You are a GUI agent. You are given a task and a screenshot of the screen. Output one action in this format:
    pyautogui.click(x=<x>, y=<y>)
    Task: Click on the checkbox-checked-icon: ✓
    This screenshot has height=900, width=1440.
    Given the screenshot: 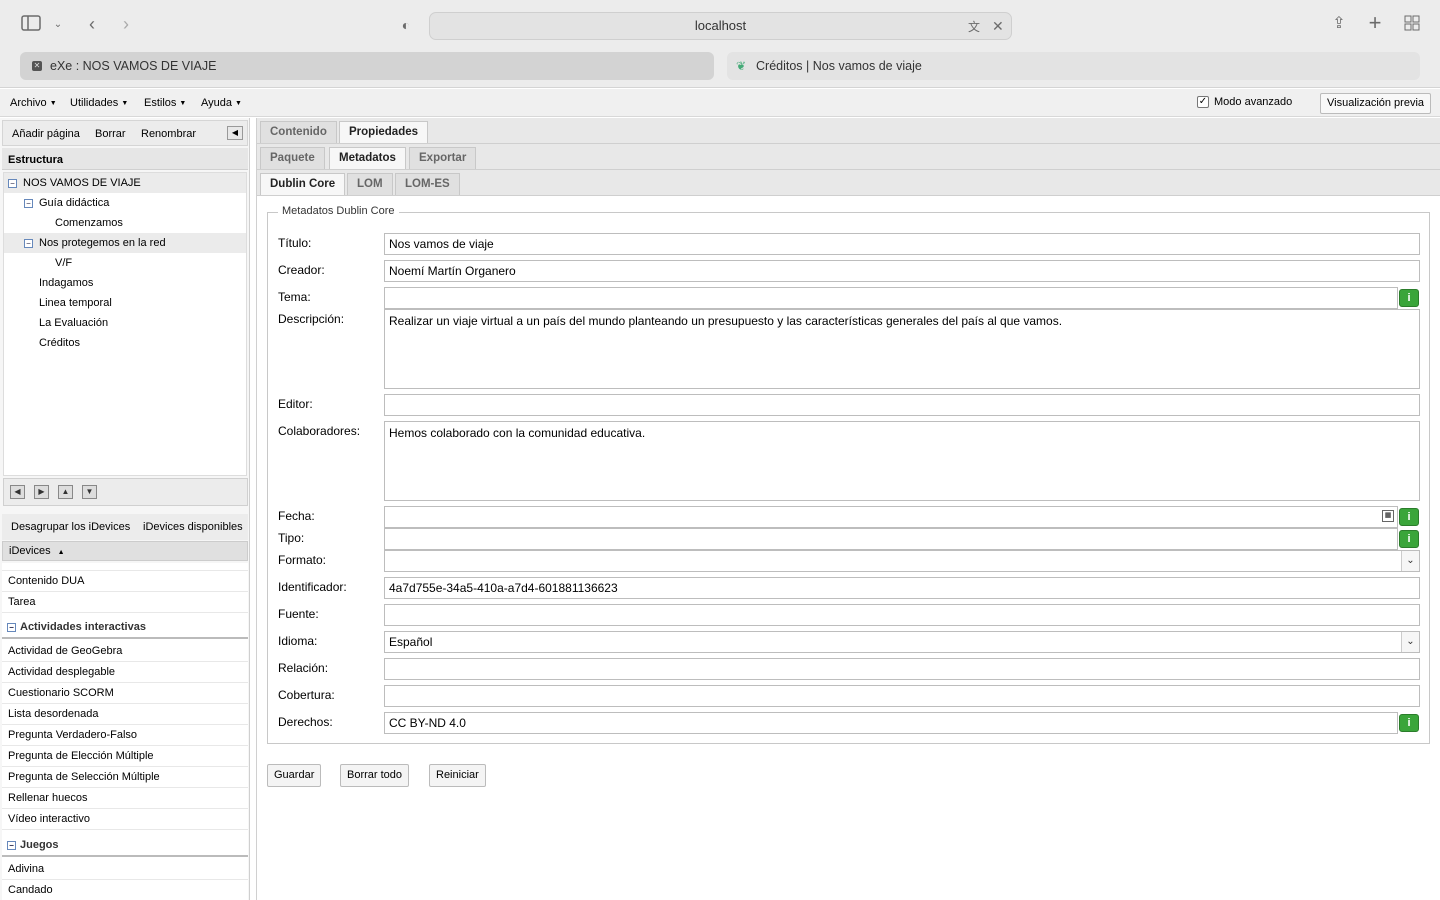 What is the action you would take?
    pyautogui.click(x=1203, y=102)
    